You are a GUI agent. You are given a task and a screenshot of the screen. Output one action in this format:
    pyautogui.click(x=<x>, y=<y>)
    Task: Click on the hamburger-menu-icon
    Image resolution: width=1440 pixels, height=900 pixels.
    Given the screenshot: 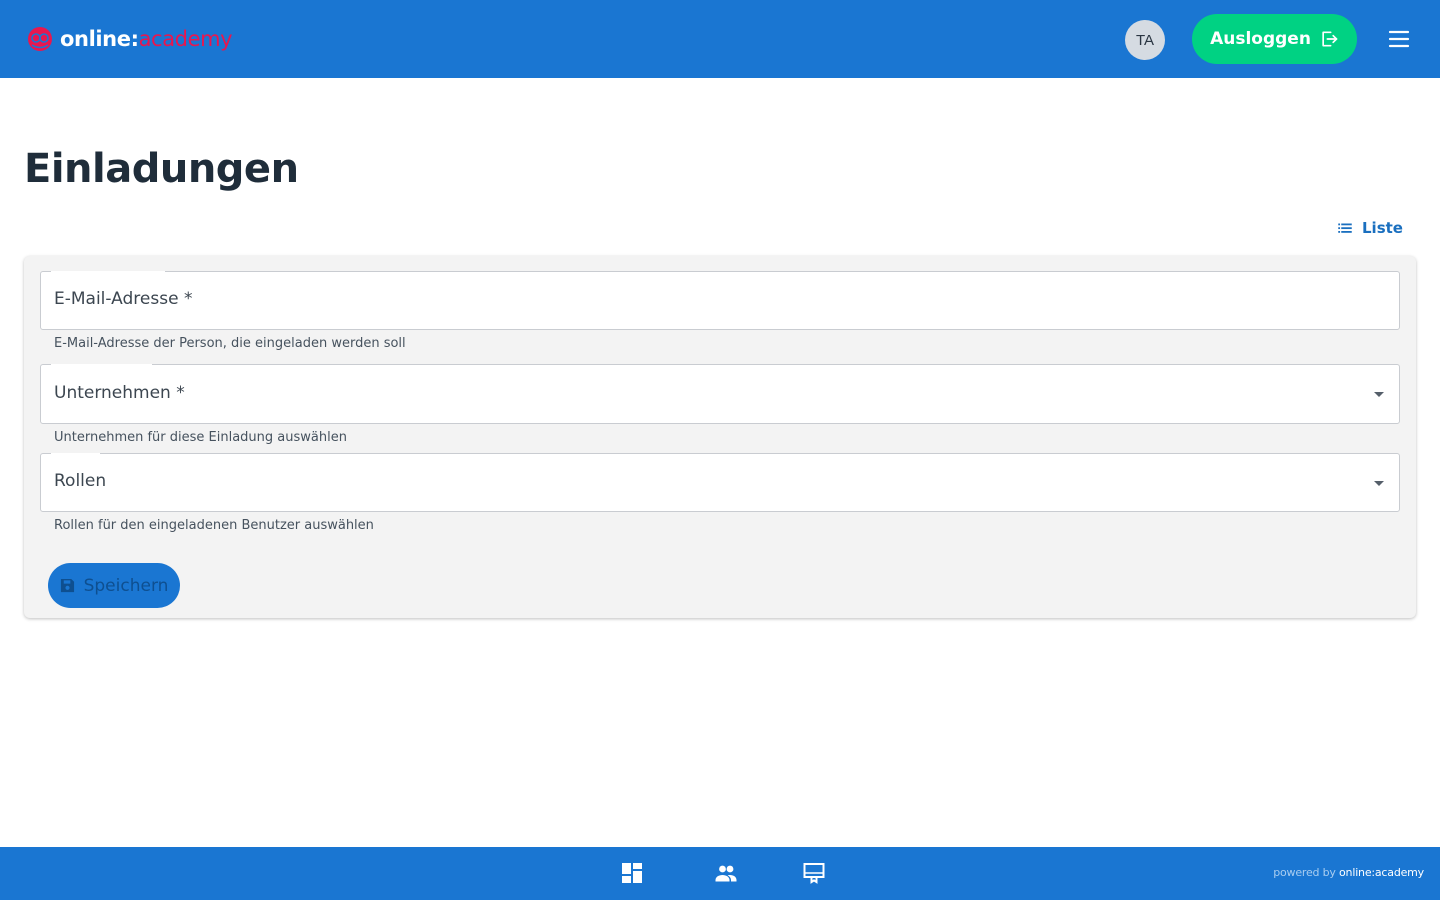 What is the action you would take?
    pyautogui.click(x=1399, y=39)
    